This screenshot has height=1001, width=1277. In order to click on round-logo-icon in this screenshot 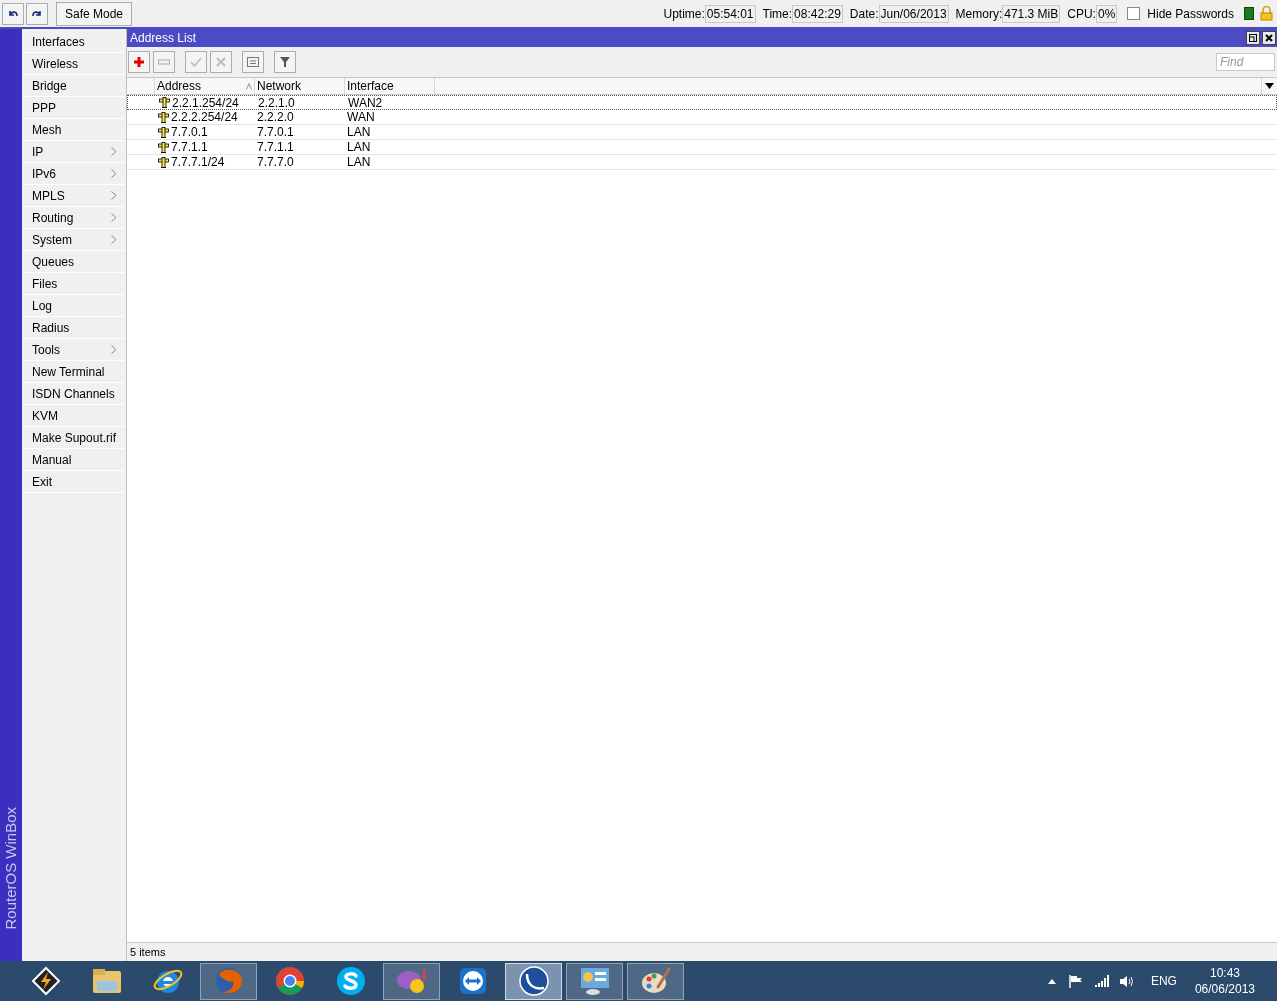, I will do `click(533, 981)`.